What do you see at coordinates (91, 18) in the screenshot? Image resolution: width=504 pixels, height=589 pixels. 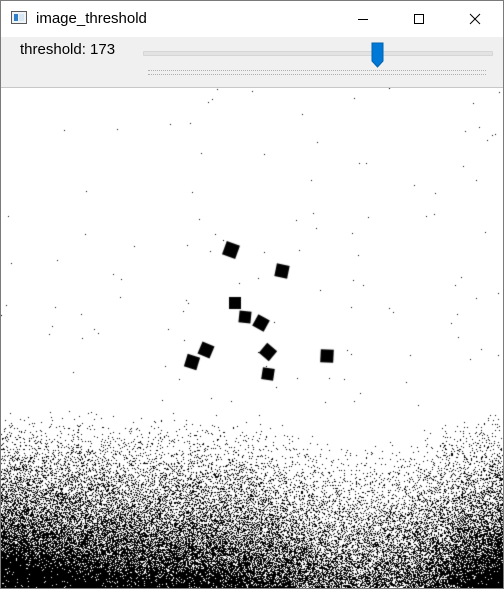 I see `window-title: image_threshold` at bounding box center [91, 18].